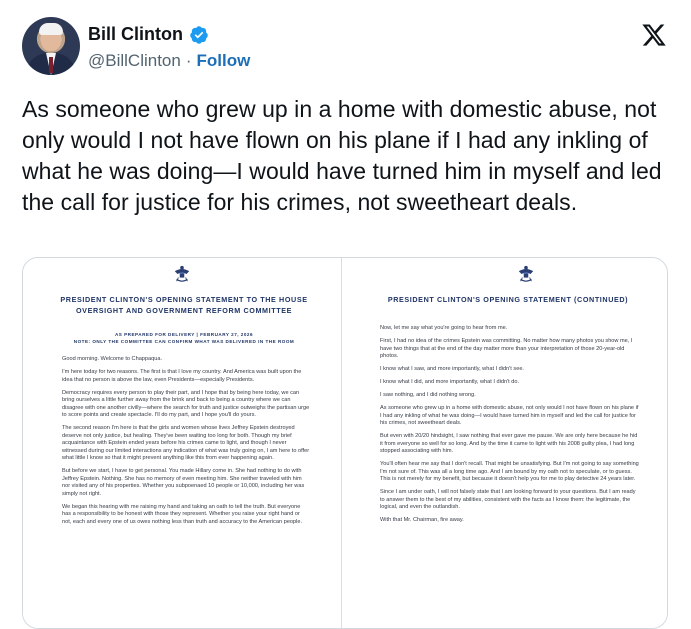 The height and width of the screenshot is (629, 691). I want to click on name-row: Bill Clinton, so click(148, 34).